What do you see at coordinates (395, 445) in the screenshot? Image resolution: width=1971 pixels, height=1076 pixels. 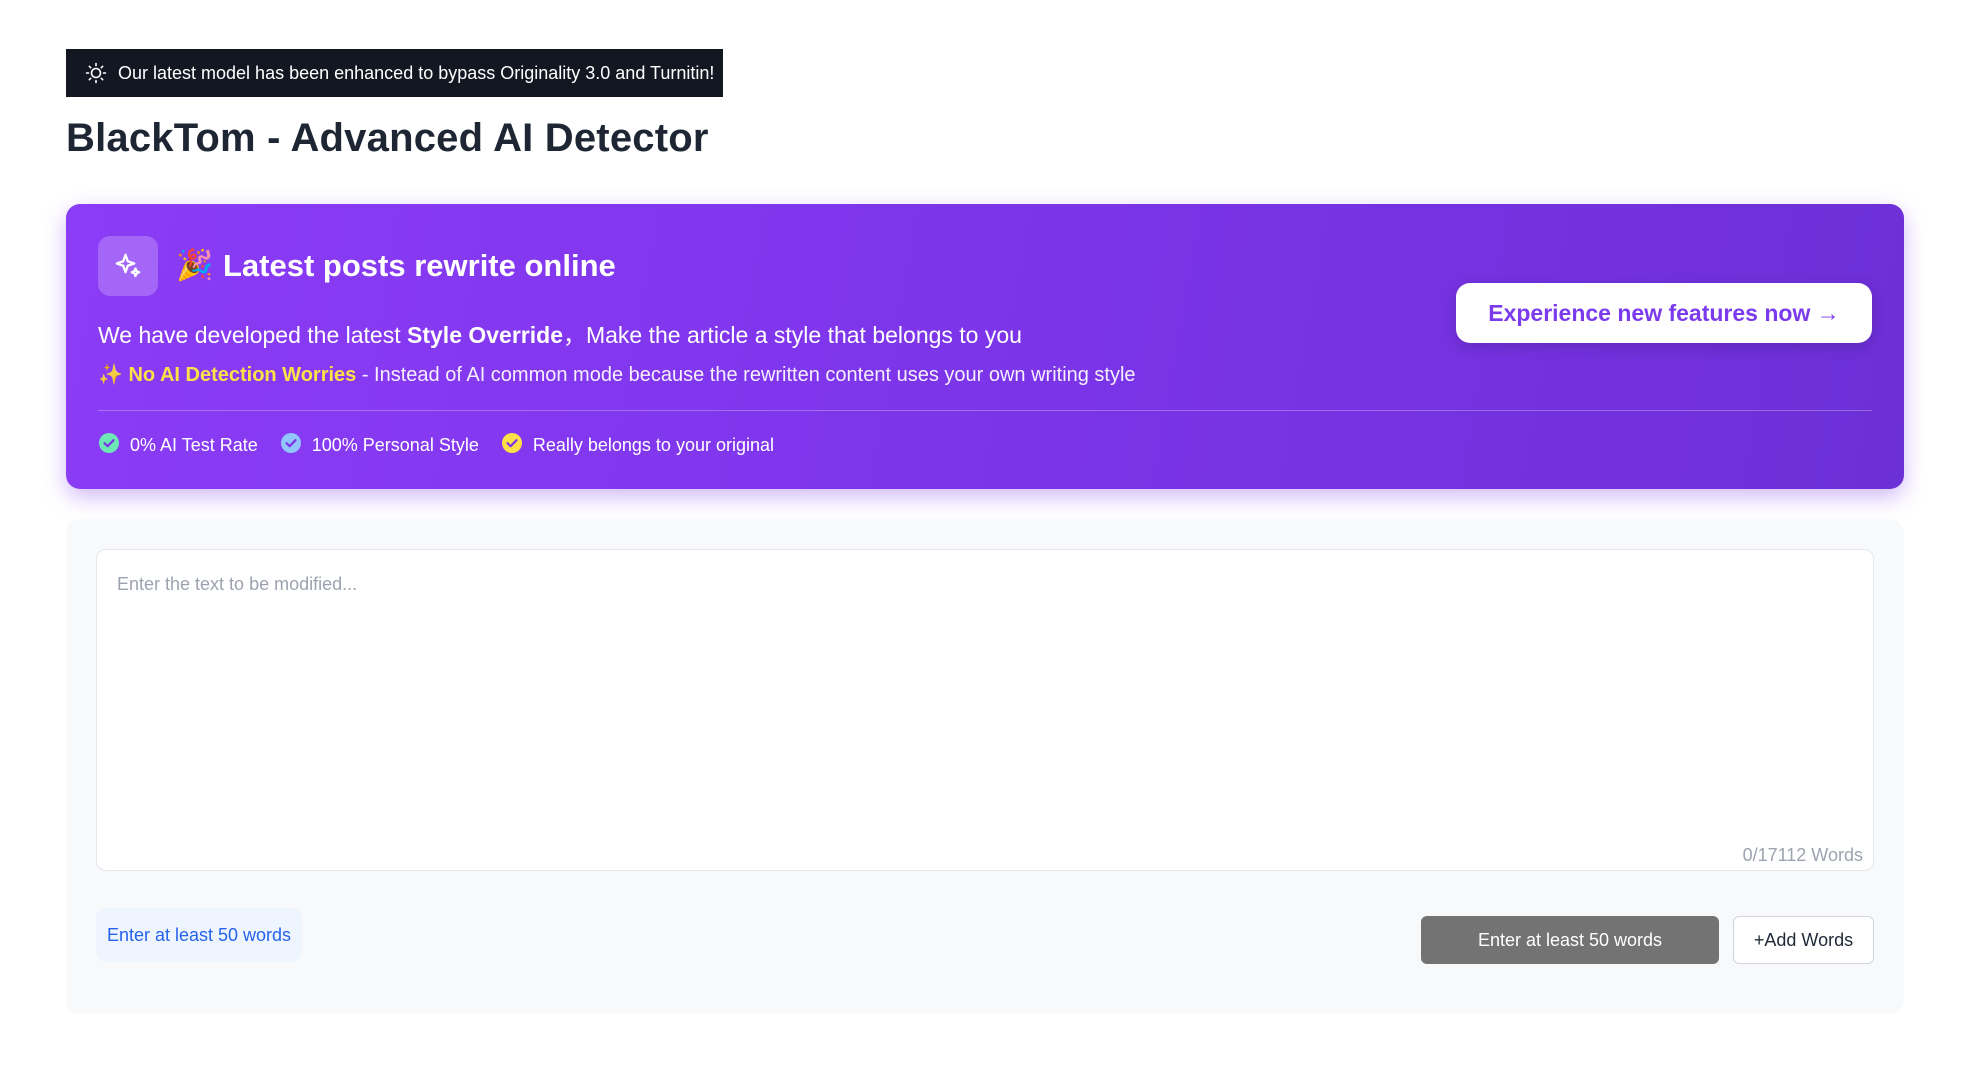 I see `feature-label: 100% Personal Style` at bounding box center [395, 445].